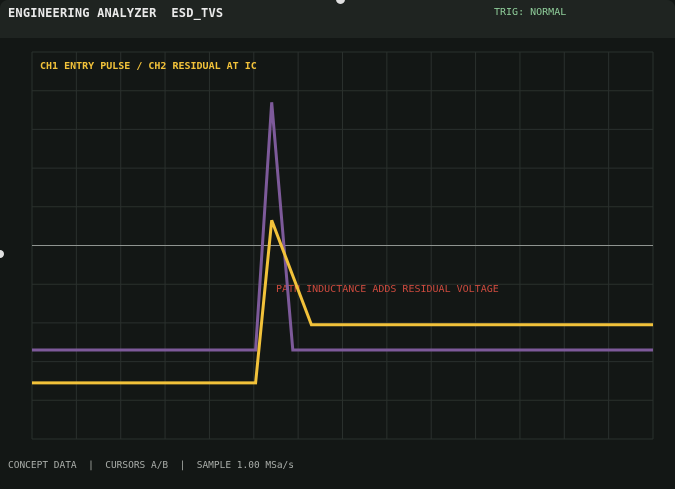 The width and height of the screenshot is (675, 489). I want to click on chart-annotation: PATH INDUCTANCE ADDS RESIDUAL VOLTAGE, so click(387, 289).